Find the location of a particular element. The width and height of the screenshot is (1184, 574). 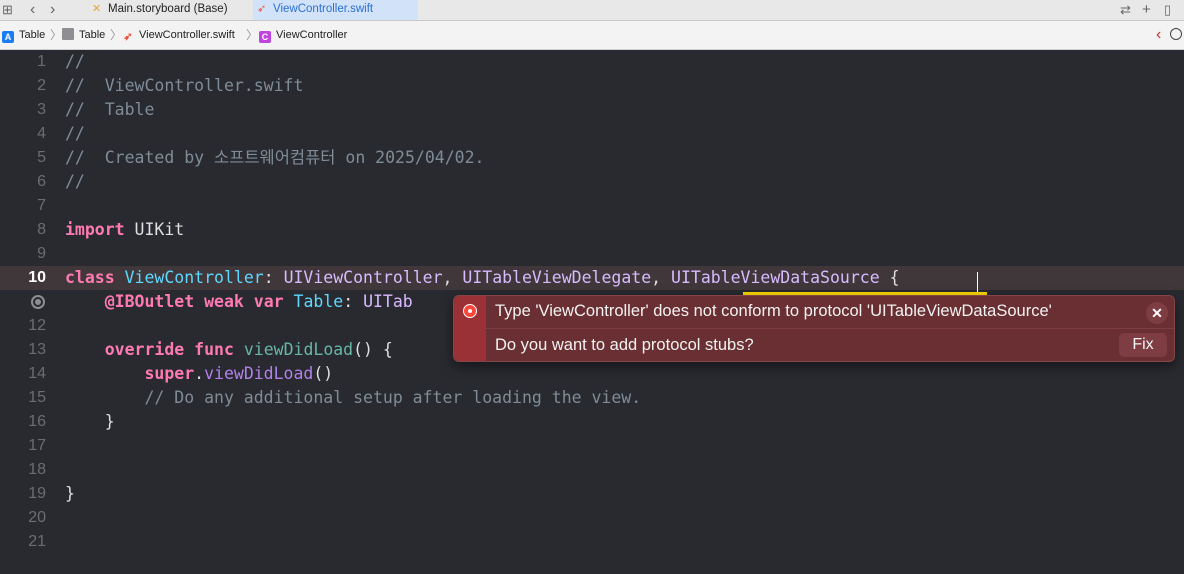

code-line: 18 is located at coordinates (592, 470).